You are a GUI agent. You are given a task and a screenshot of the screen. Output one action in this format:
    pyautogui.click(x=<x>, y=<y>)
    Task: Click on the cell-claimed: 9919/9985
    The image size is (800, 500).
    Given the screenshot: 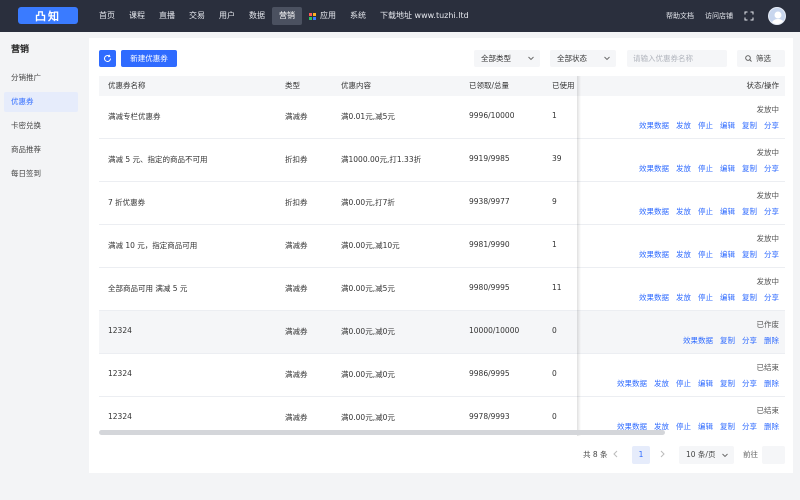 What is the action you would take?
    pyautogui.click(x=489, y=158)
    